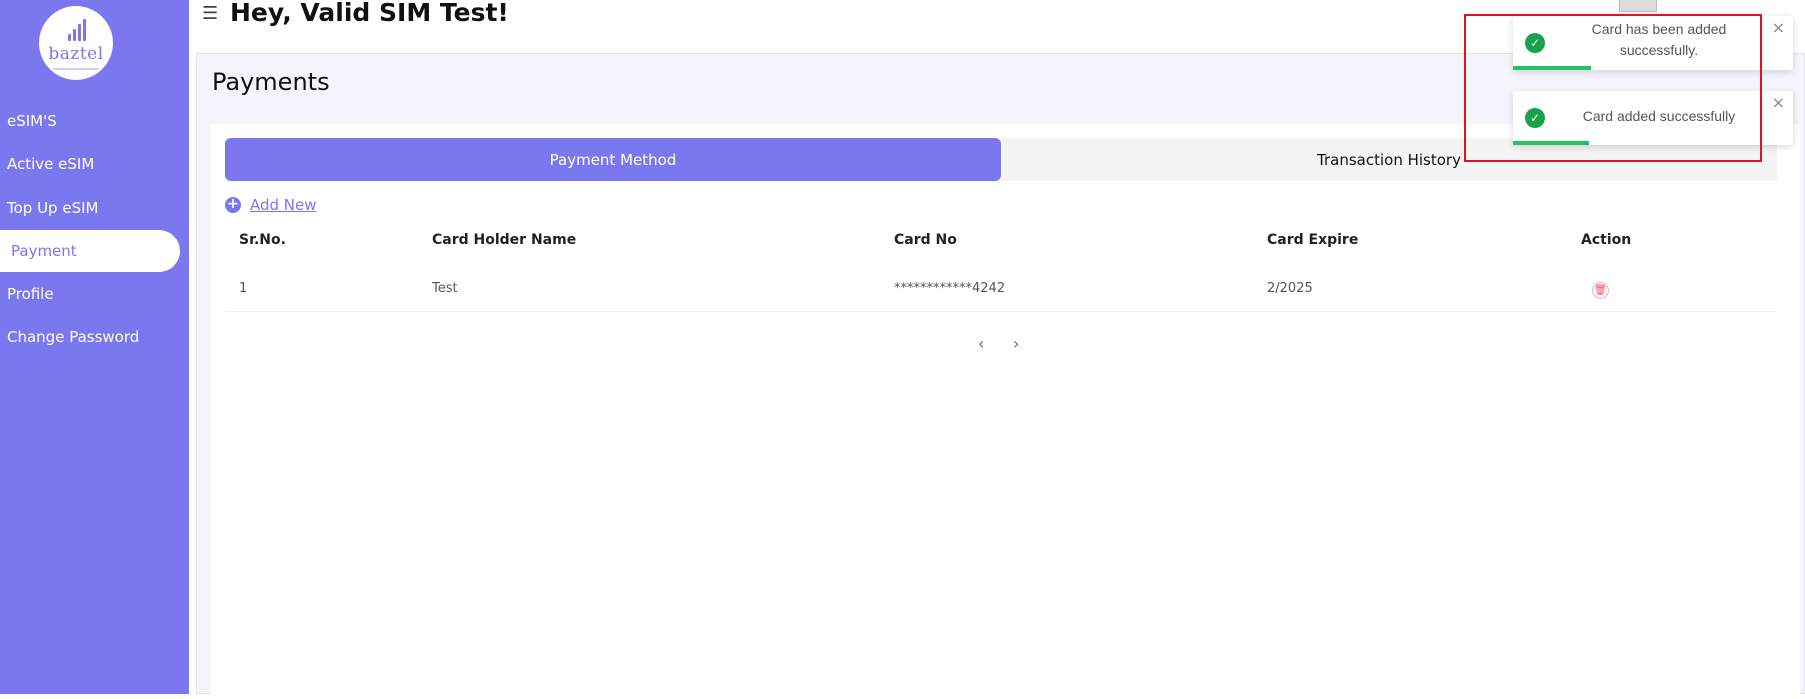 This screenshot has height=699, width=1805. I want to click on hamburger-icon: ☰, so click(210, 13).